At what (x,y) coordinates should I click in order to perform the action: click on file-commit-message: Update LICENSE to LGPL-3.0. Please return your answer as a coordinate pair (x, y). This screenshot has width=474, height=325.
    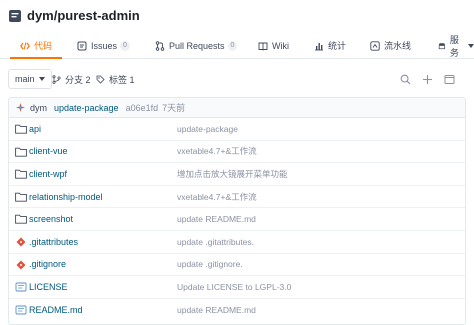
    Looking at the image, I should click on (234, 287).